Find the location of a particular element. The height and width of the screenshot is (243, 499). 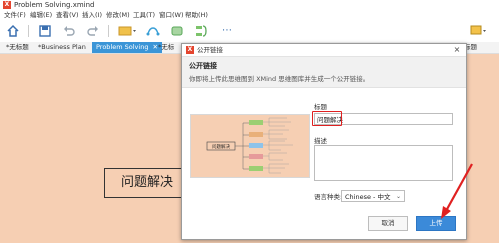

menu-tools: 工具(T) is located at coordinates (144, 15).